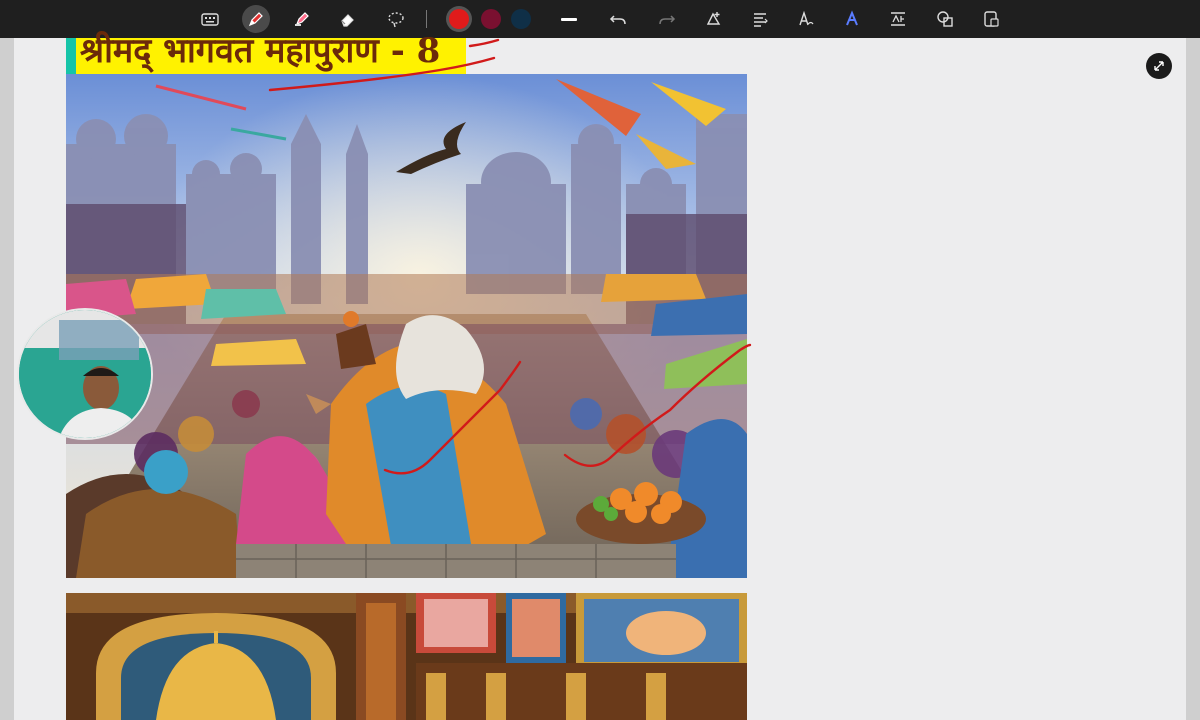 The width and height of the screenshot is (1200, 720). I want to click on stroke-thickness-icon, so click(569, 19).